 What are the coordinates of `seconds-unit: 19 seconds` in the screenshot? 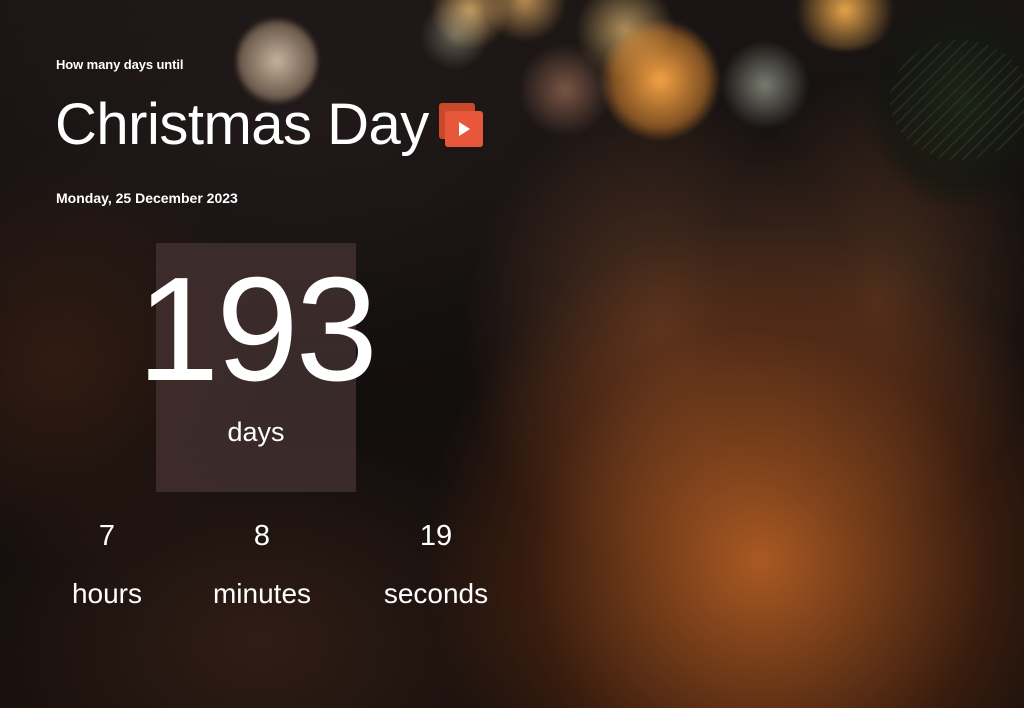 It's located at (436, 565).